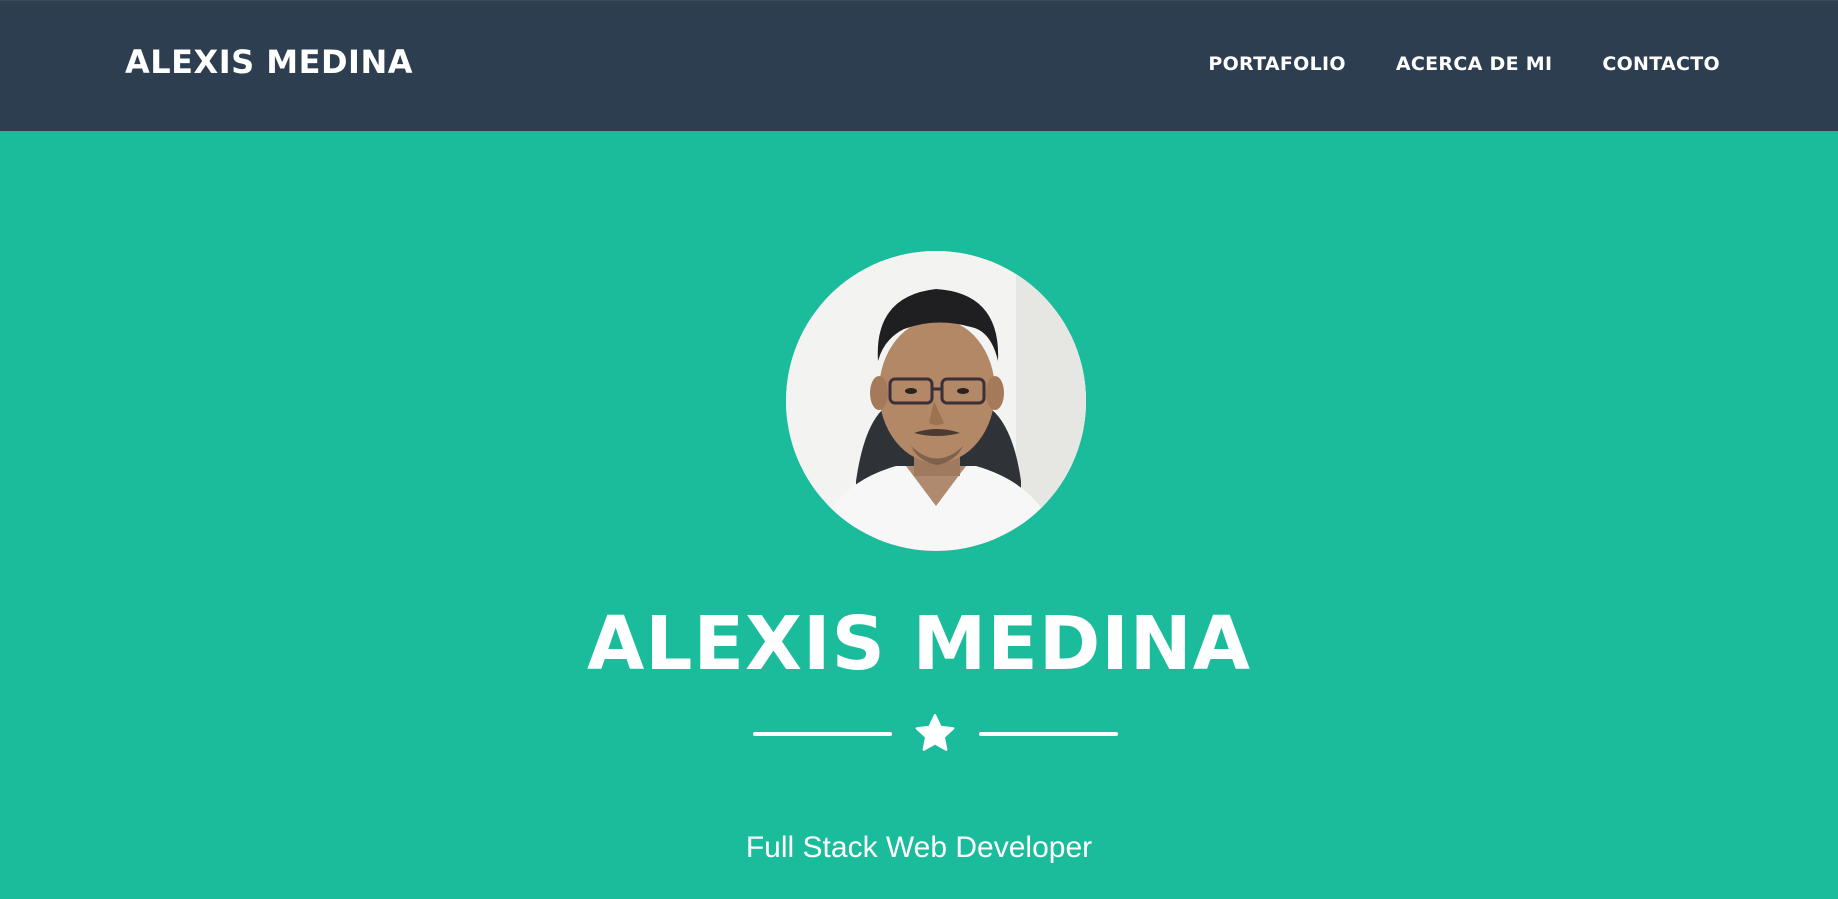  I want to click on divider-line-left, so click(822, 734).